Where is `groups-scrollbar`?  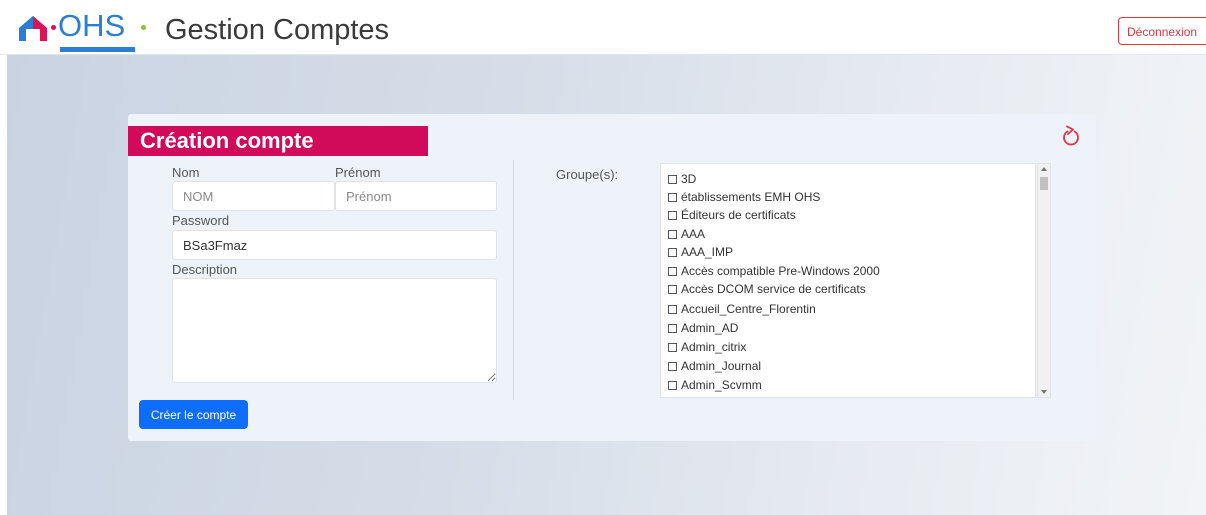
groups-scrollbar is located at coordinates (1044, 280).